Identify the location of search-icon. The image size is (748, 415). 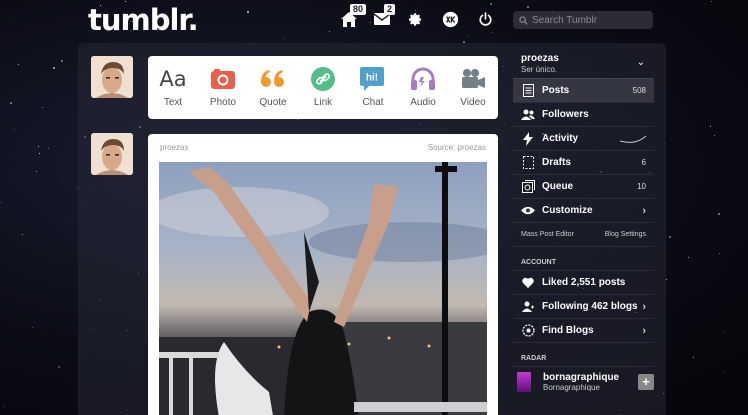
(523, 20).